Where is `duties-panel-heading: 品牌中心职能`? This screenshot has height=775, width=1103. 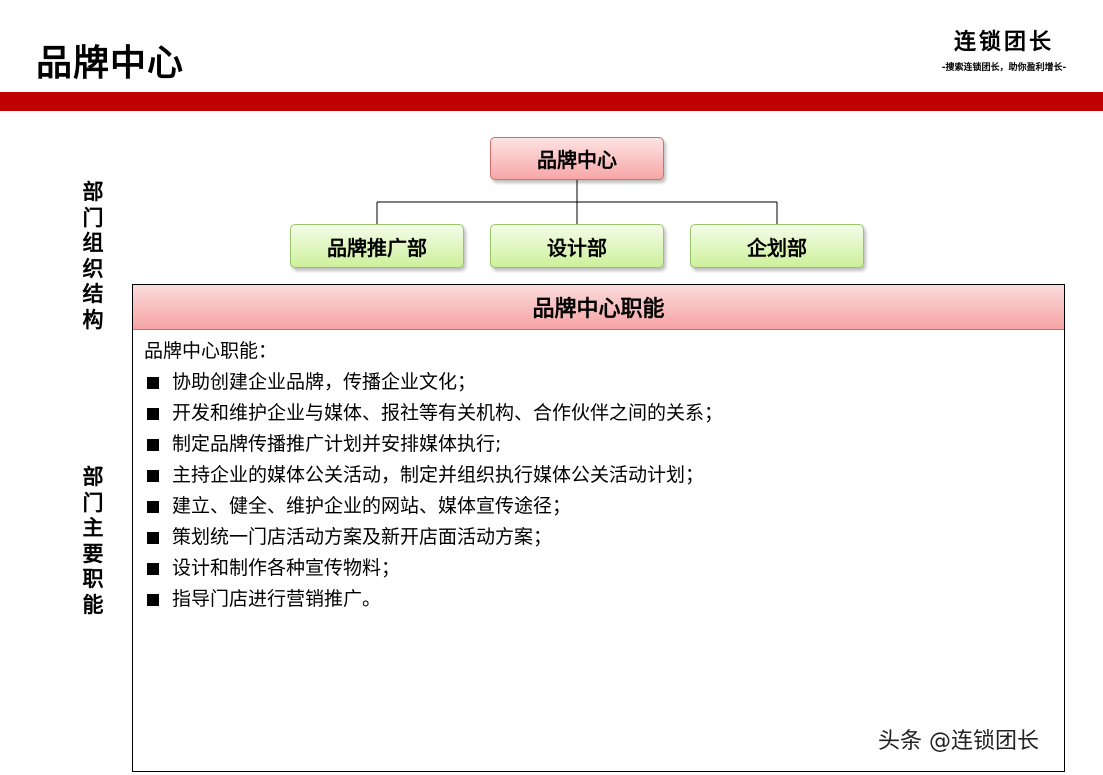 duties-panel-heading: 品牌中心职能 is located at coordinates (598, 307).